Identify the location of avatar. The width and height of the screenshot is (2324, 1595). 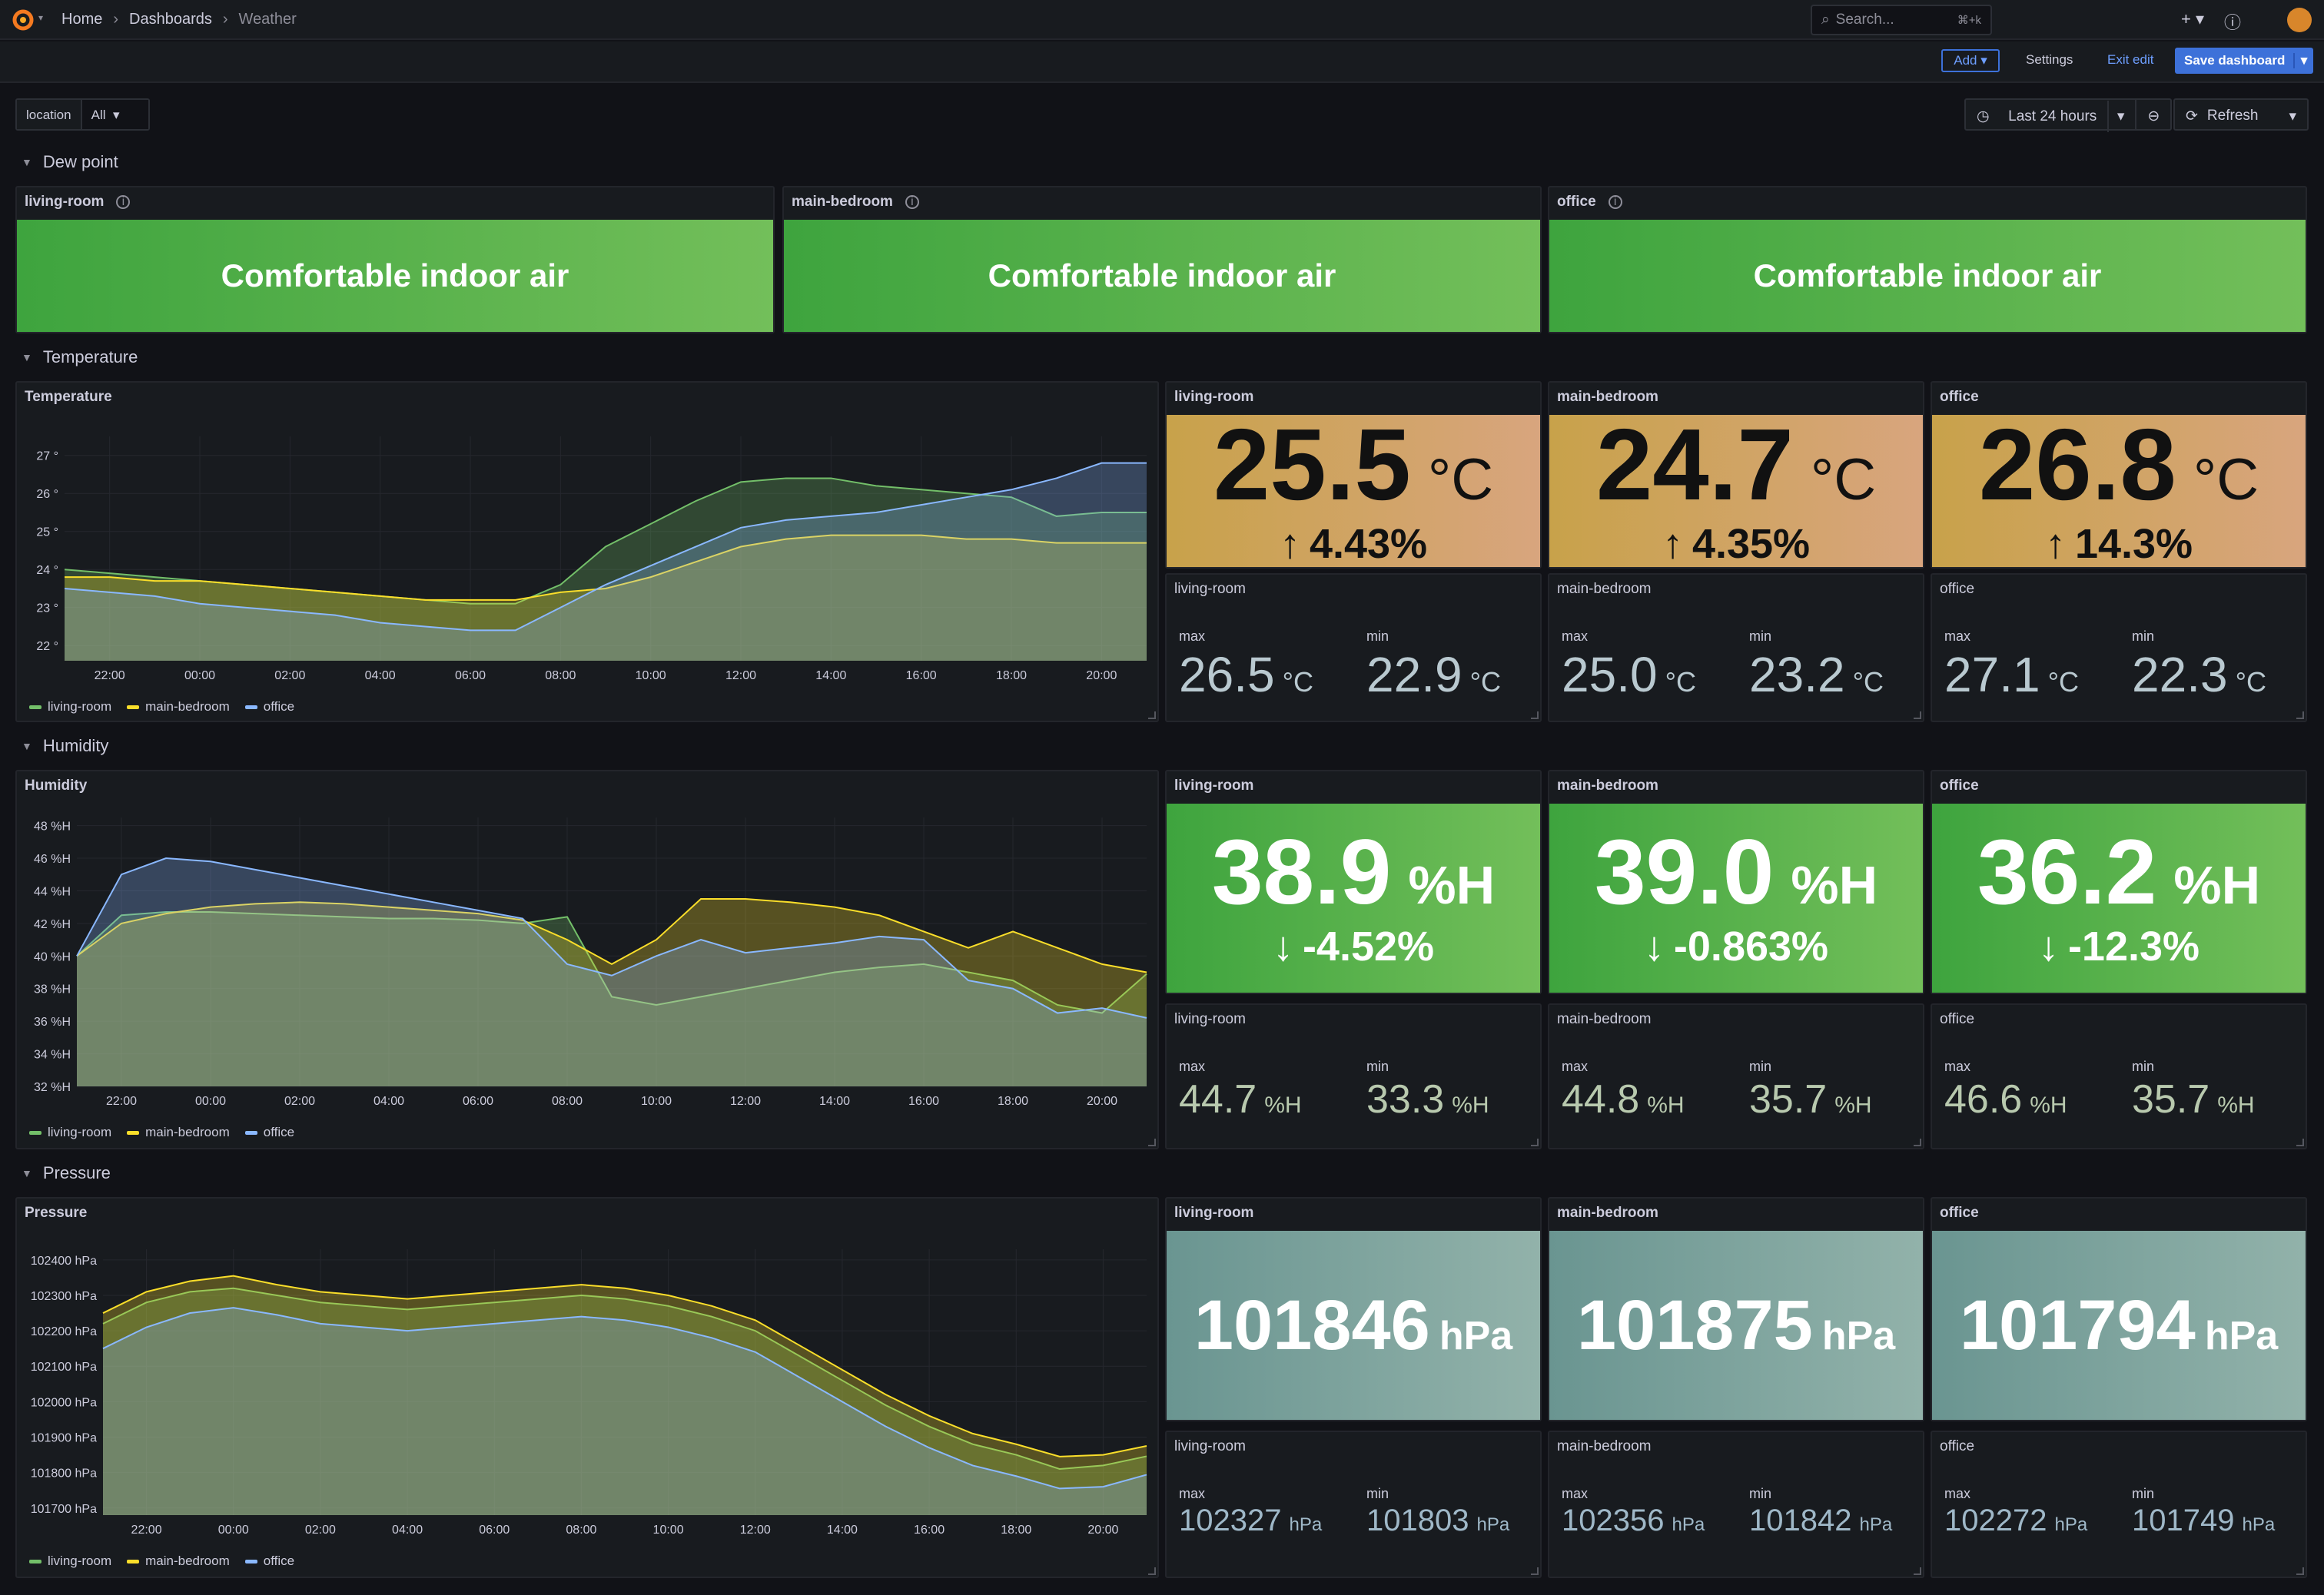
(2299, 20).